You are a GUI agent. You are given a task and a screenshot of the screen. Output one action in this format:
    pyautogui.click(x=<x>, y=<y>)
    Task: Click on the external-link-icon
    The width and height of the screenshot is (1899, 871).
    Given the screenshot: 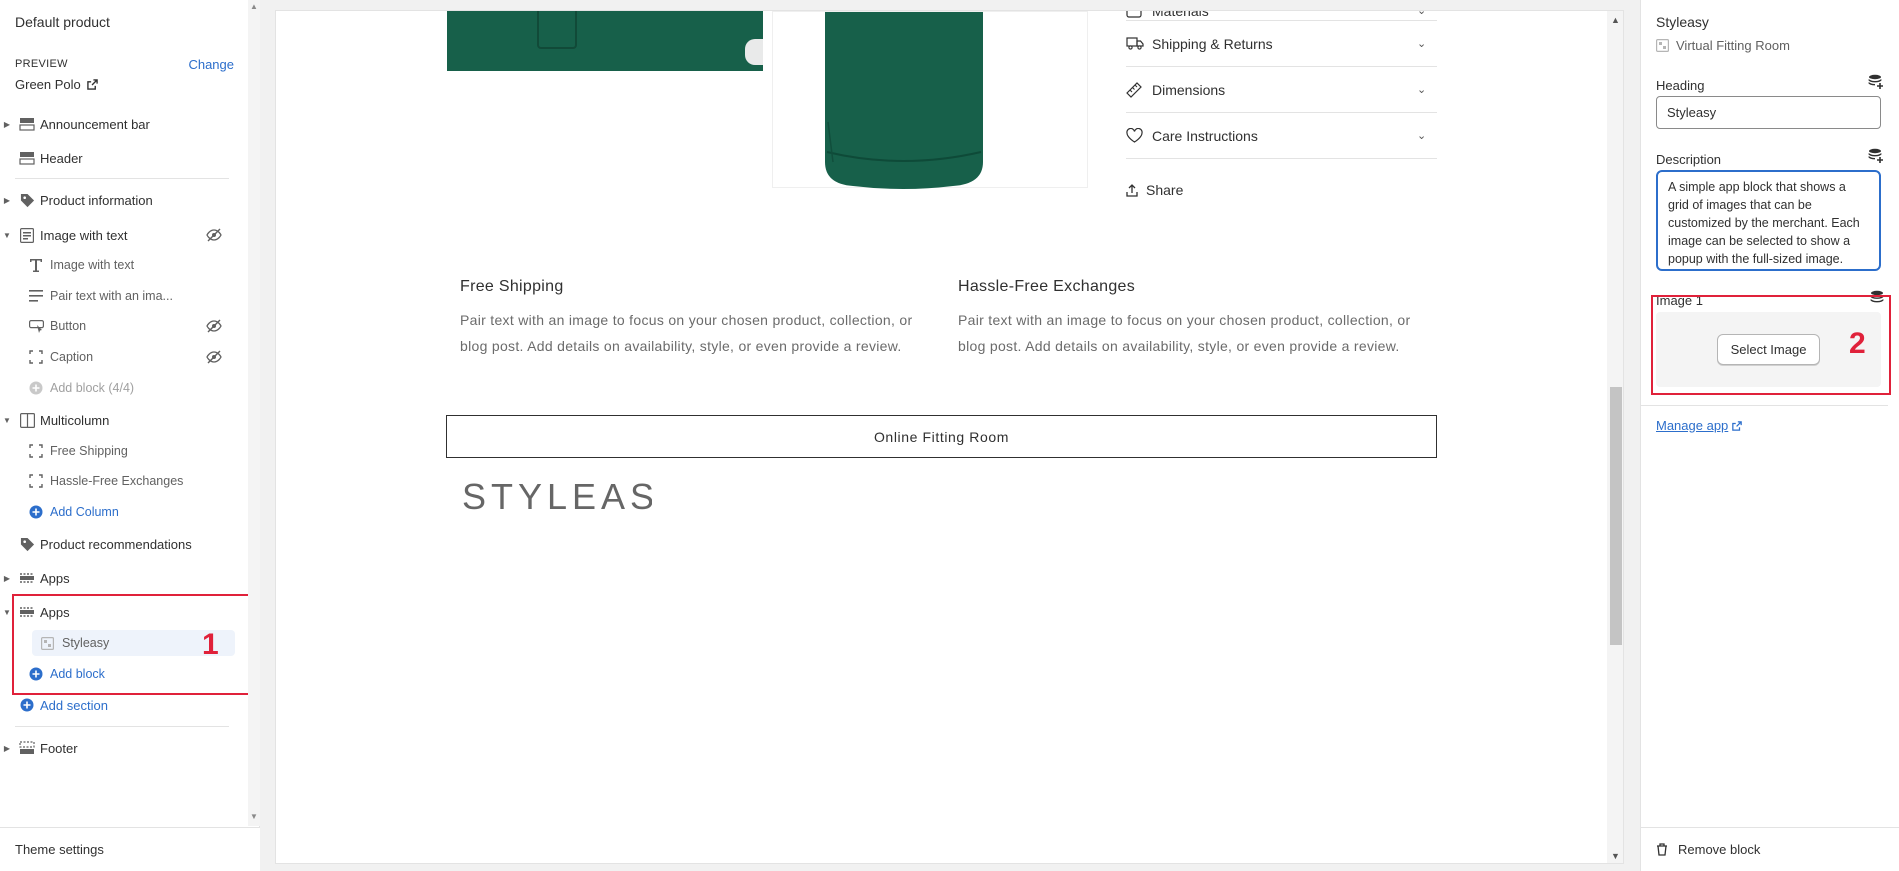 What is the action you would take?
    pyautogui.click(x=1737, y=425)
    